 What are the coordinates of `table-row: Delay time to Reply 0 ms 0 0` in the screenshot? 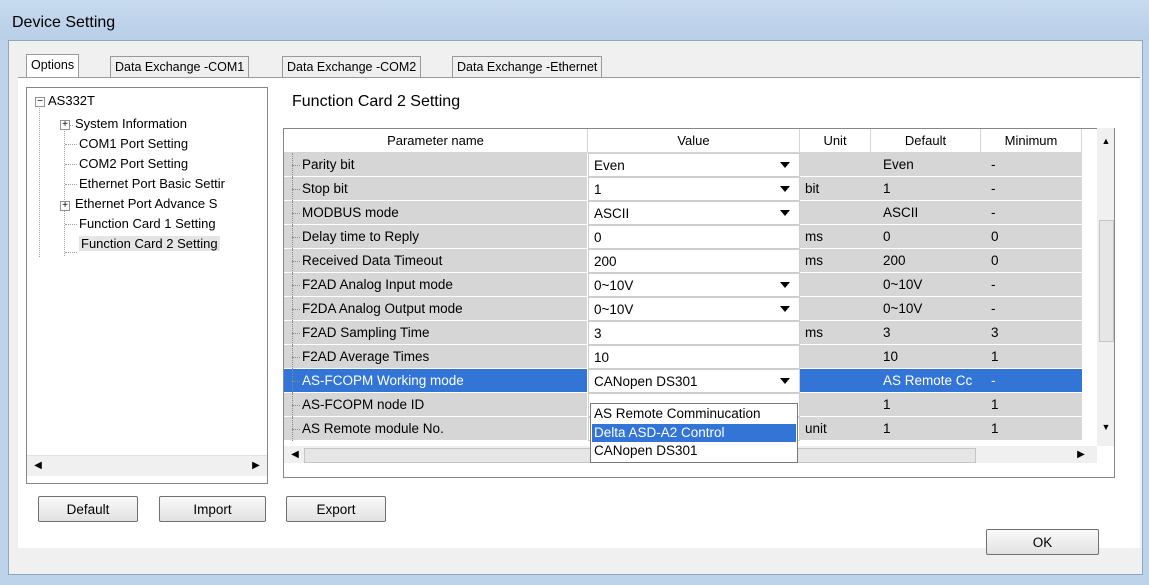 It's located at (683, 237).